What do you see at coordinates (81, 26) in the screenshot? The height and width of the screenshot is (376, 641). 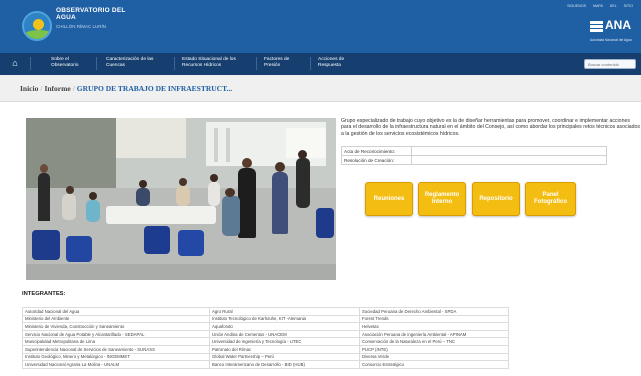 I see `logo-subtitle: CHILLÓN RÍMAC LURÍN` at bounding box center [81, 26].